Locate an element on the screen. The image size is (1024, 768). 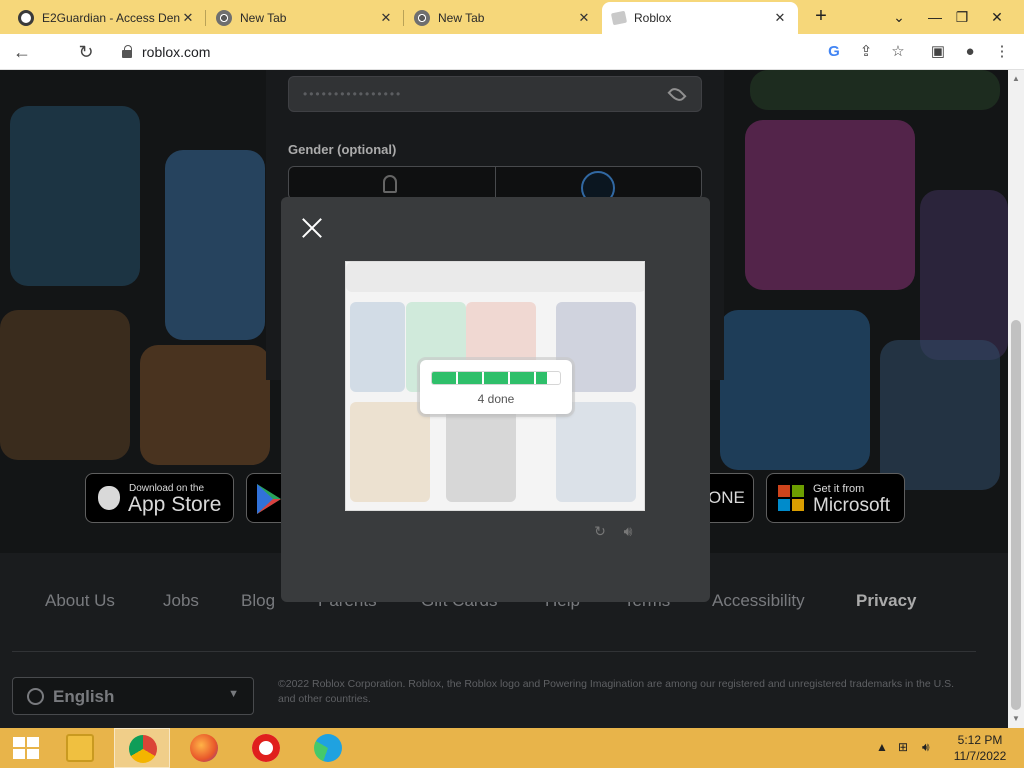
clock-time: 5:12 PM is located at coordinates (980, 740).